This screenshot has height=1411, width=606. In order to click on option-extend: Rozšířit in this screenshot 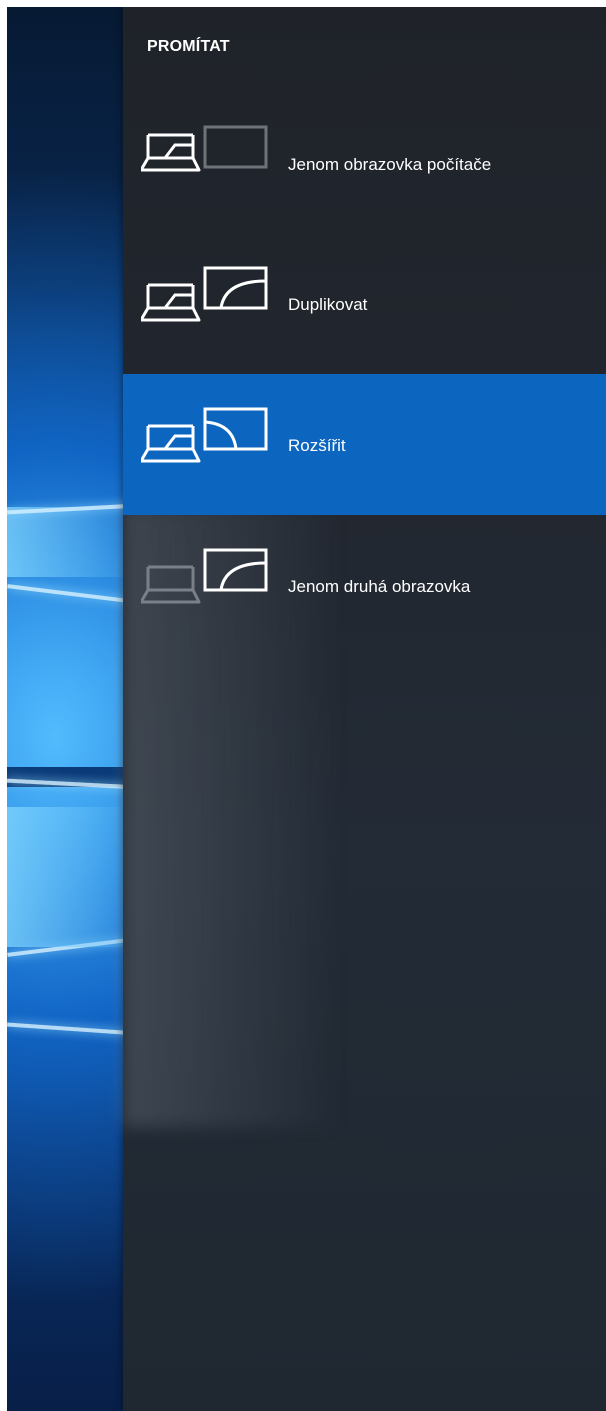, I will do `click(364, 444)`.